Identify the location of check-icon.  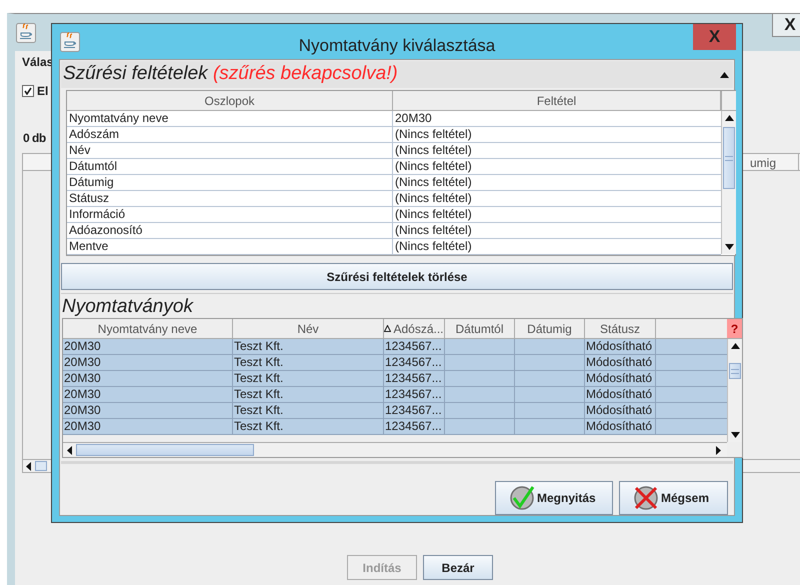
(522, 498).